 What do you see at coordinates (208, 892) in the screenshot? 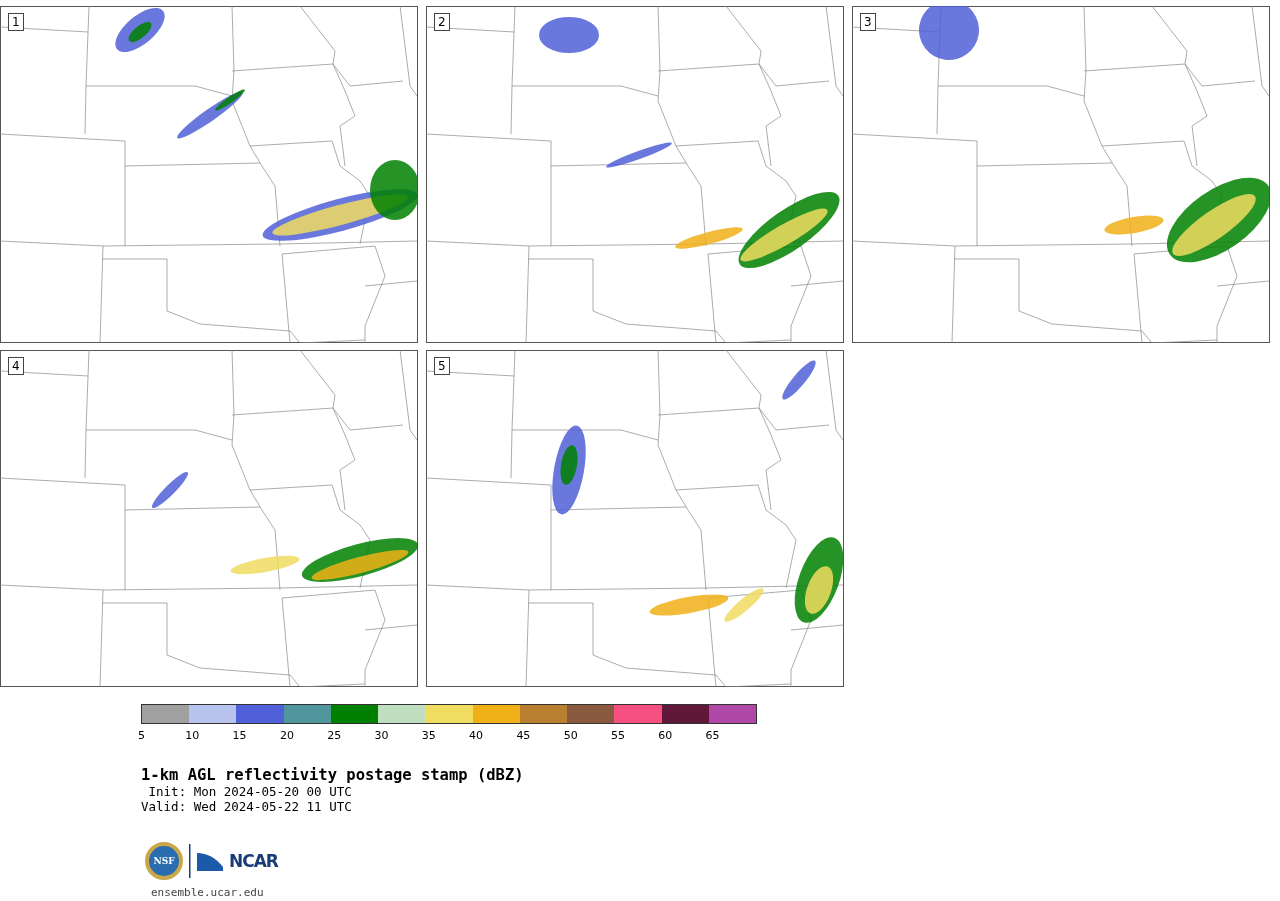
I see `website-url: ensemble.ucar.edu` at bounding box center [208, 892].